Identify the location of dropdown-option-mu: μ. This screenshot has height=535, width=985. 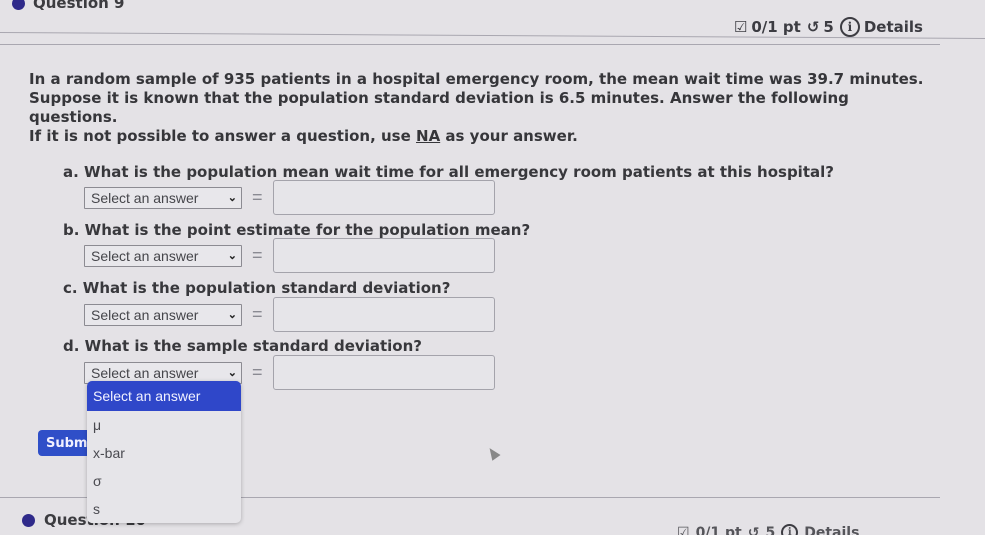
(164, 425).